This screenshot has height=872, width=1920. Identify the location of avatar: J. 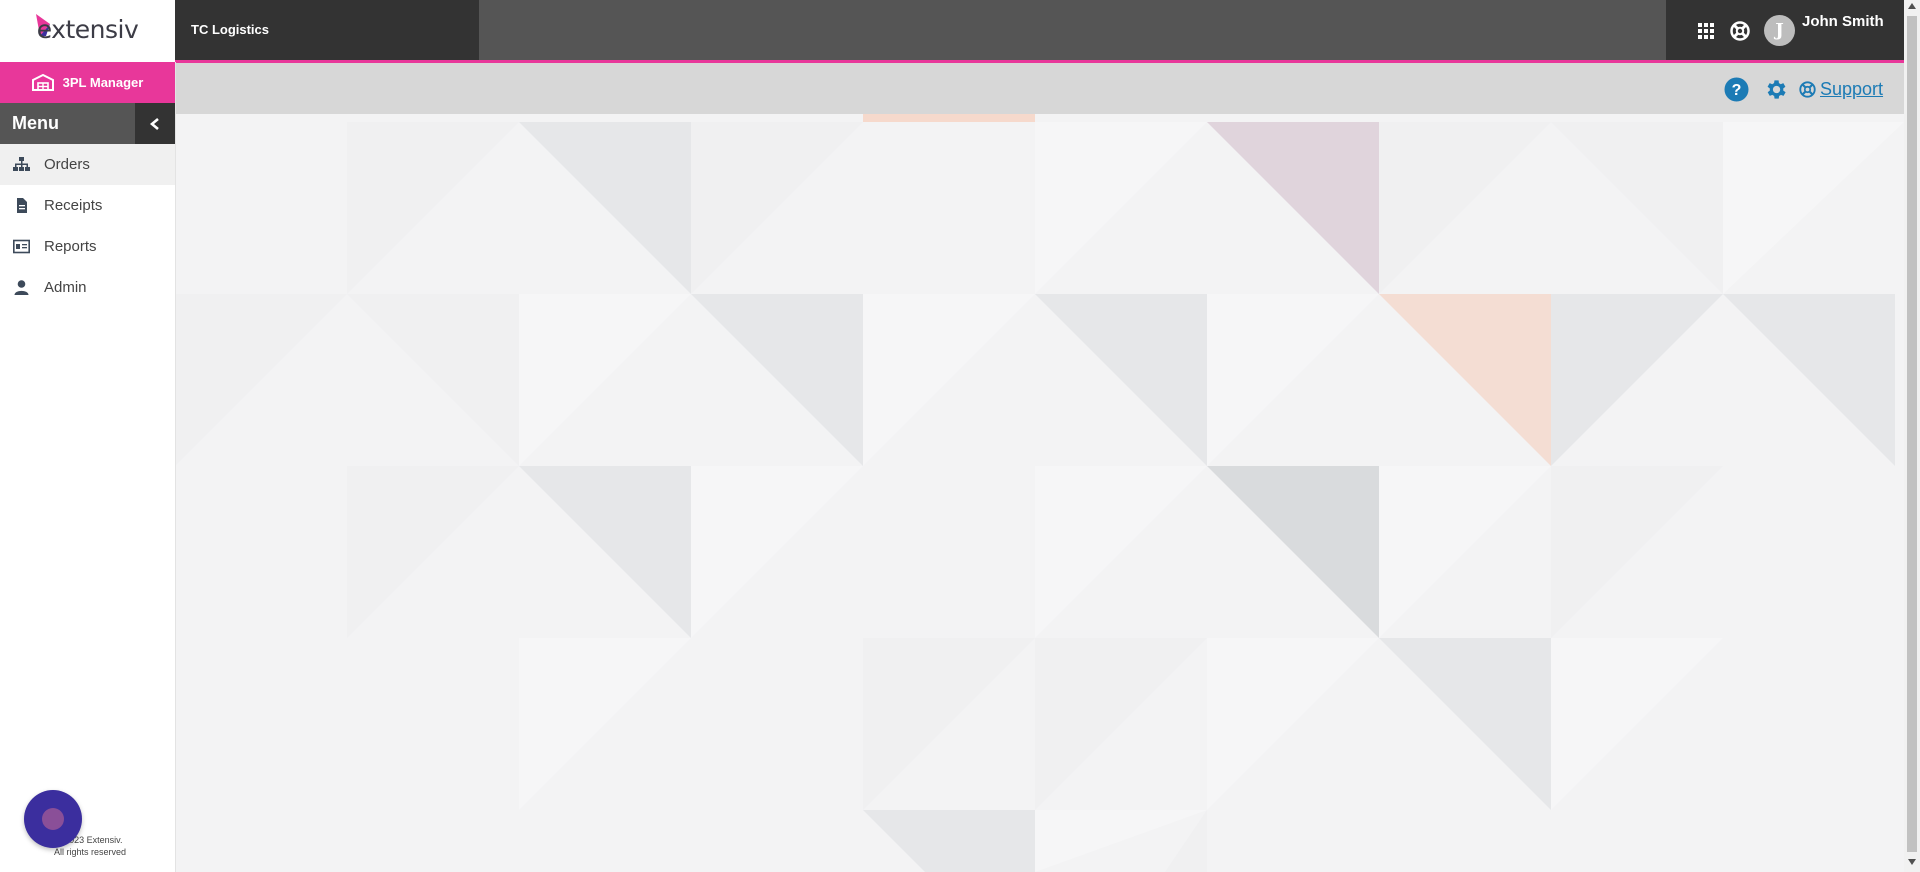
(1779, 30).